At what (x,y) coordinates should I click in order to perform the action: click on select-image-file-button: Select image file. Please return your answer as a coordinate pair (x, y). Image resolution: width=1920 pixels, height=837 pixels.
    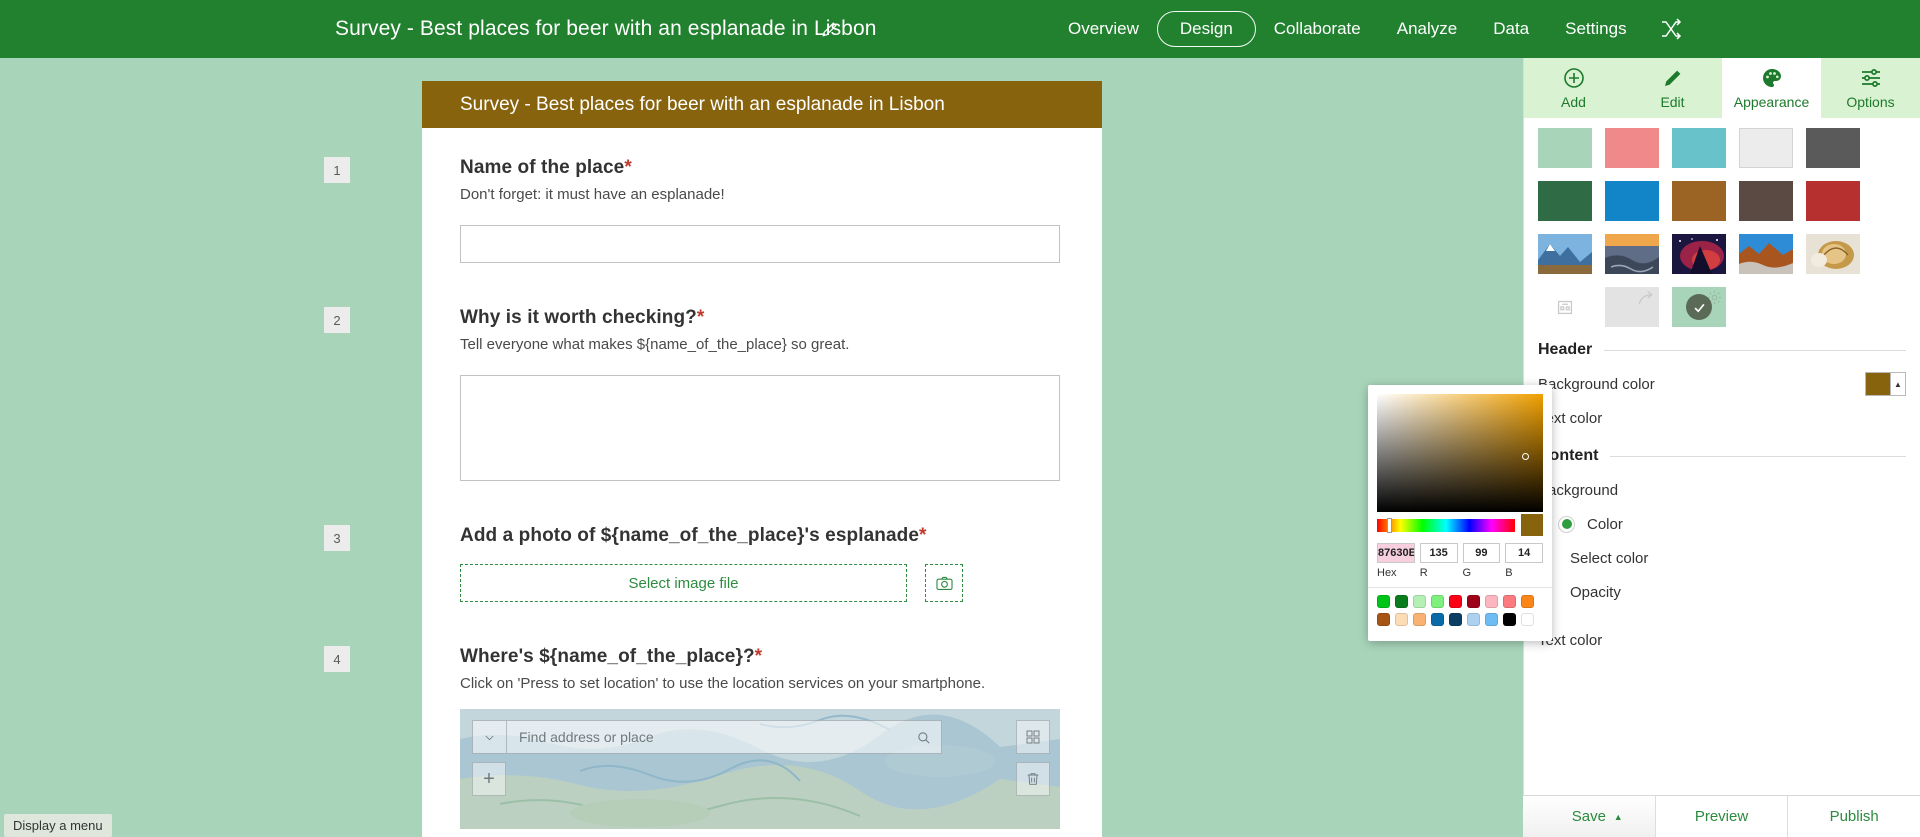
    Looking at the image, I should click on (683, 583).